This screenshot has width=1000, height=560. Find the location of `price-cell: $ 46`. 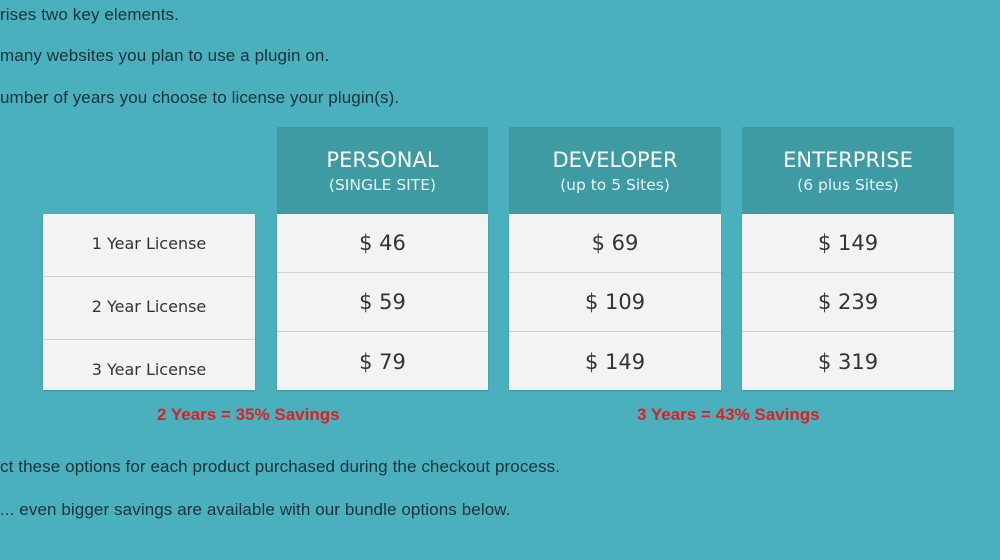

price-cell: $ 46 is located at coordinates (382, 243).